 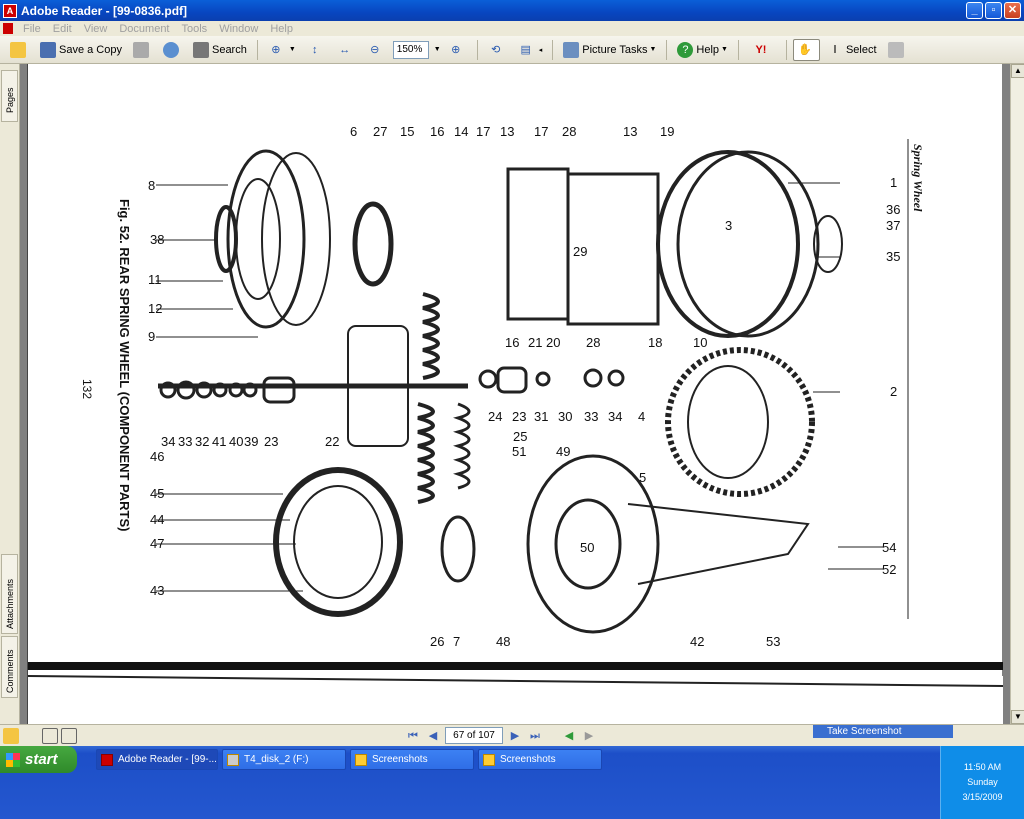 What do you see at coordinates (437, 49) in the screenshot?
I see `zoom-dropdown-icon: ▼` at bounding box center [437, 49].